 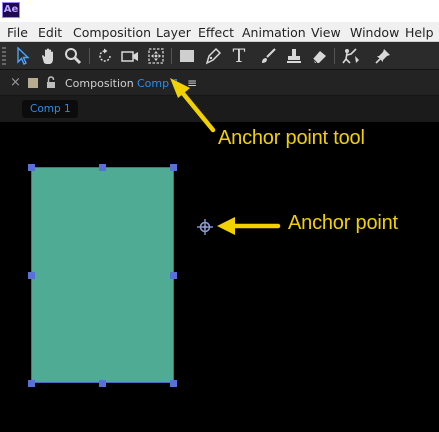 I want to click on rotate-icon, so click(x=105, y=55).